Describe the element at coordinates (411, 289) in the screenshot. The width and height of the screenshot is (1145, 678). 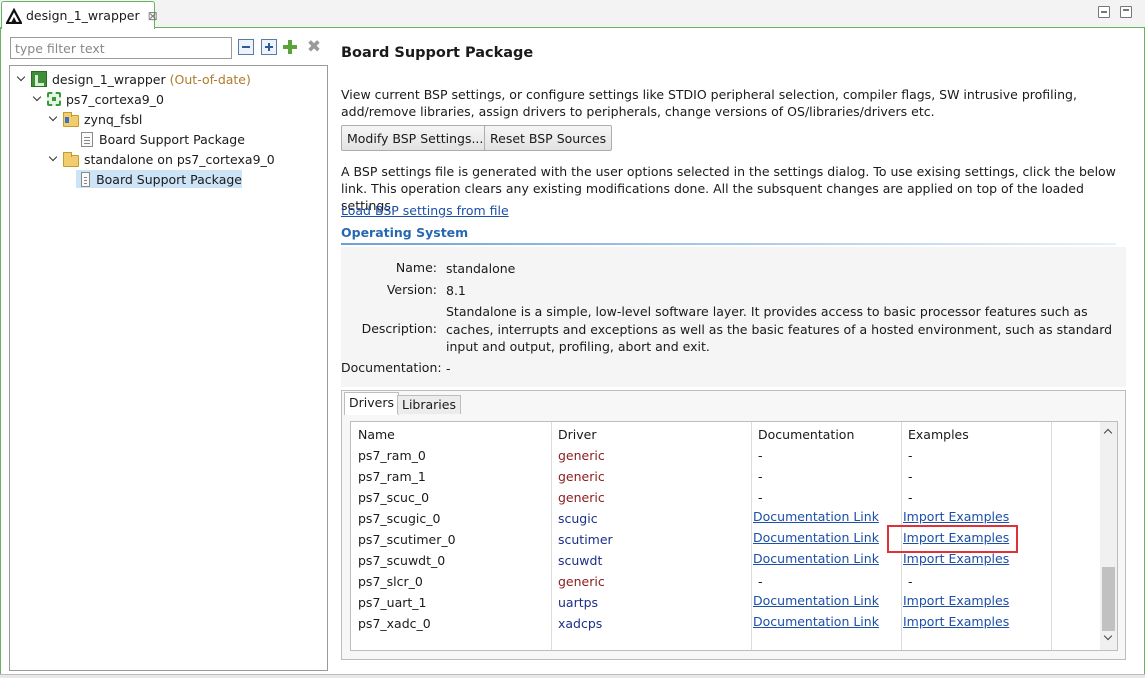
I see `os-version-label: Version:` at that location.